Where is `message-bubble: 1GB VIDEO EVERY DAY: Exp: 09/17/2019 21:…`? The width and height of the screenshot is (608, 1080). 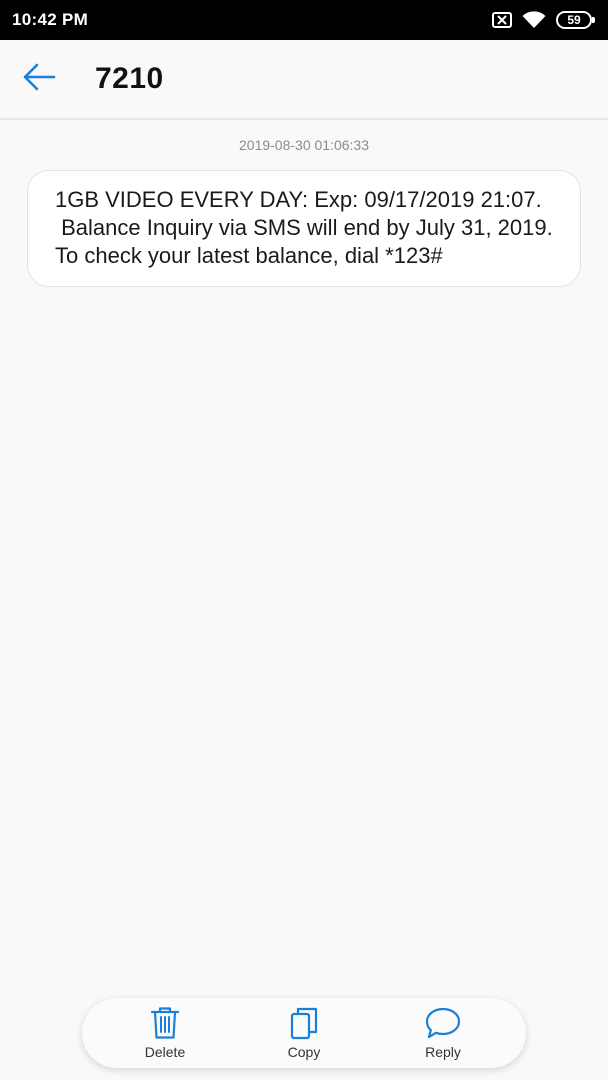 message-bubble: 1GB VIDEO EVERY DAY: Exp: 09/17/2019 21:… is located at coordinates (304, 228).